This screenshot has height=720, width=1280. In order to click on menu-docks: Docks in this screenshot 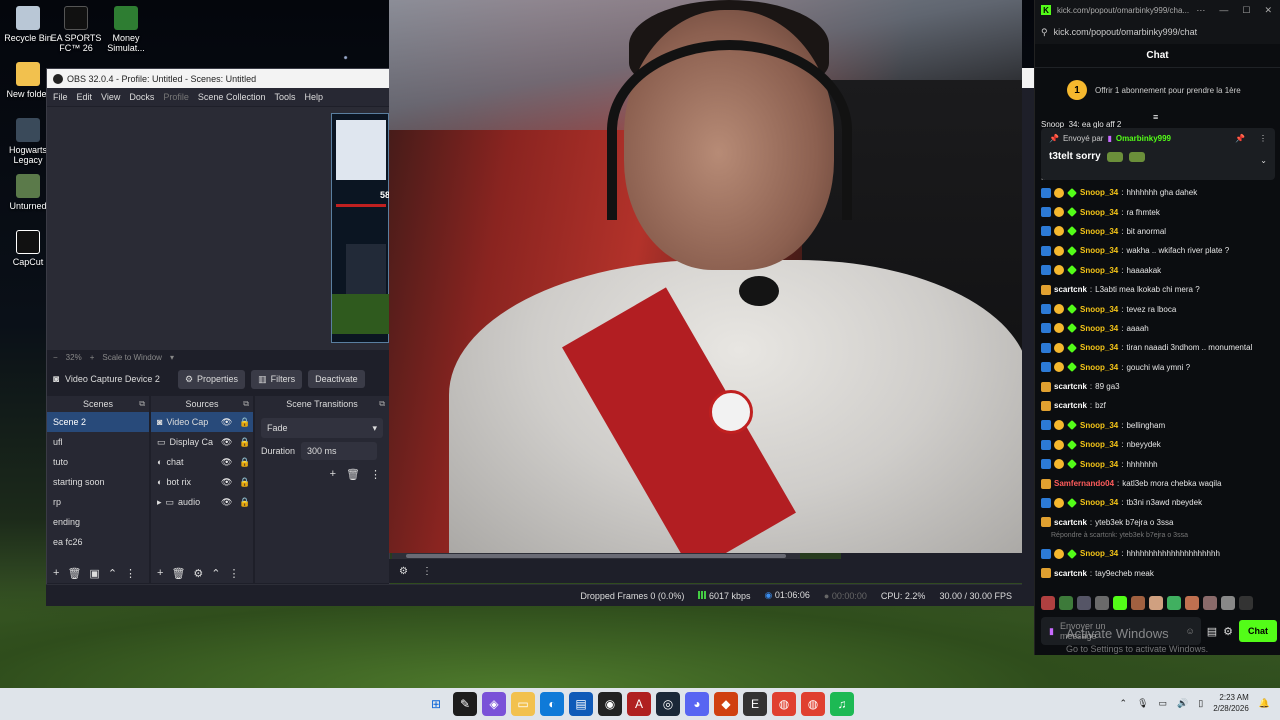, I will do `click(141, 97)`.